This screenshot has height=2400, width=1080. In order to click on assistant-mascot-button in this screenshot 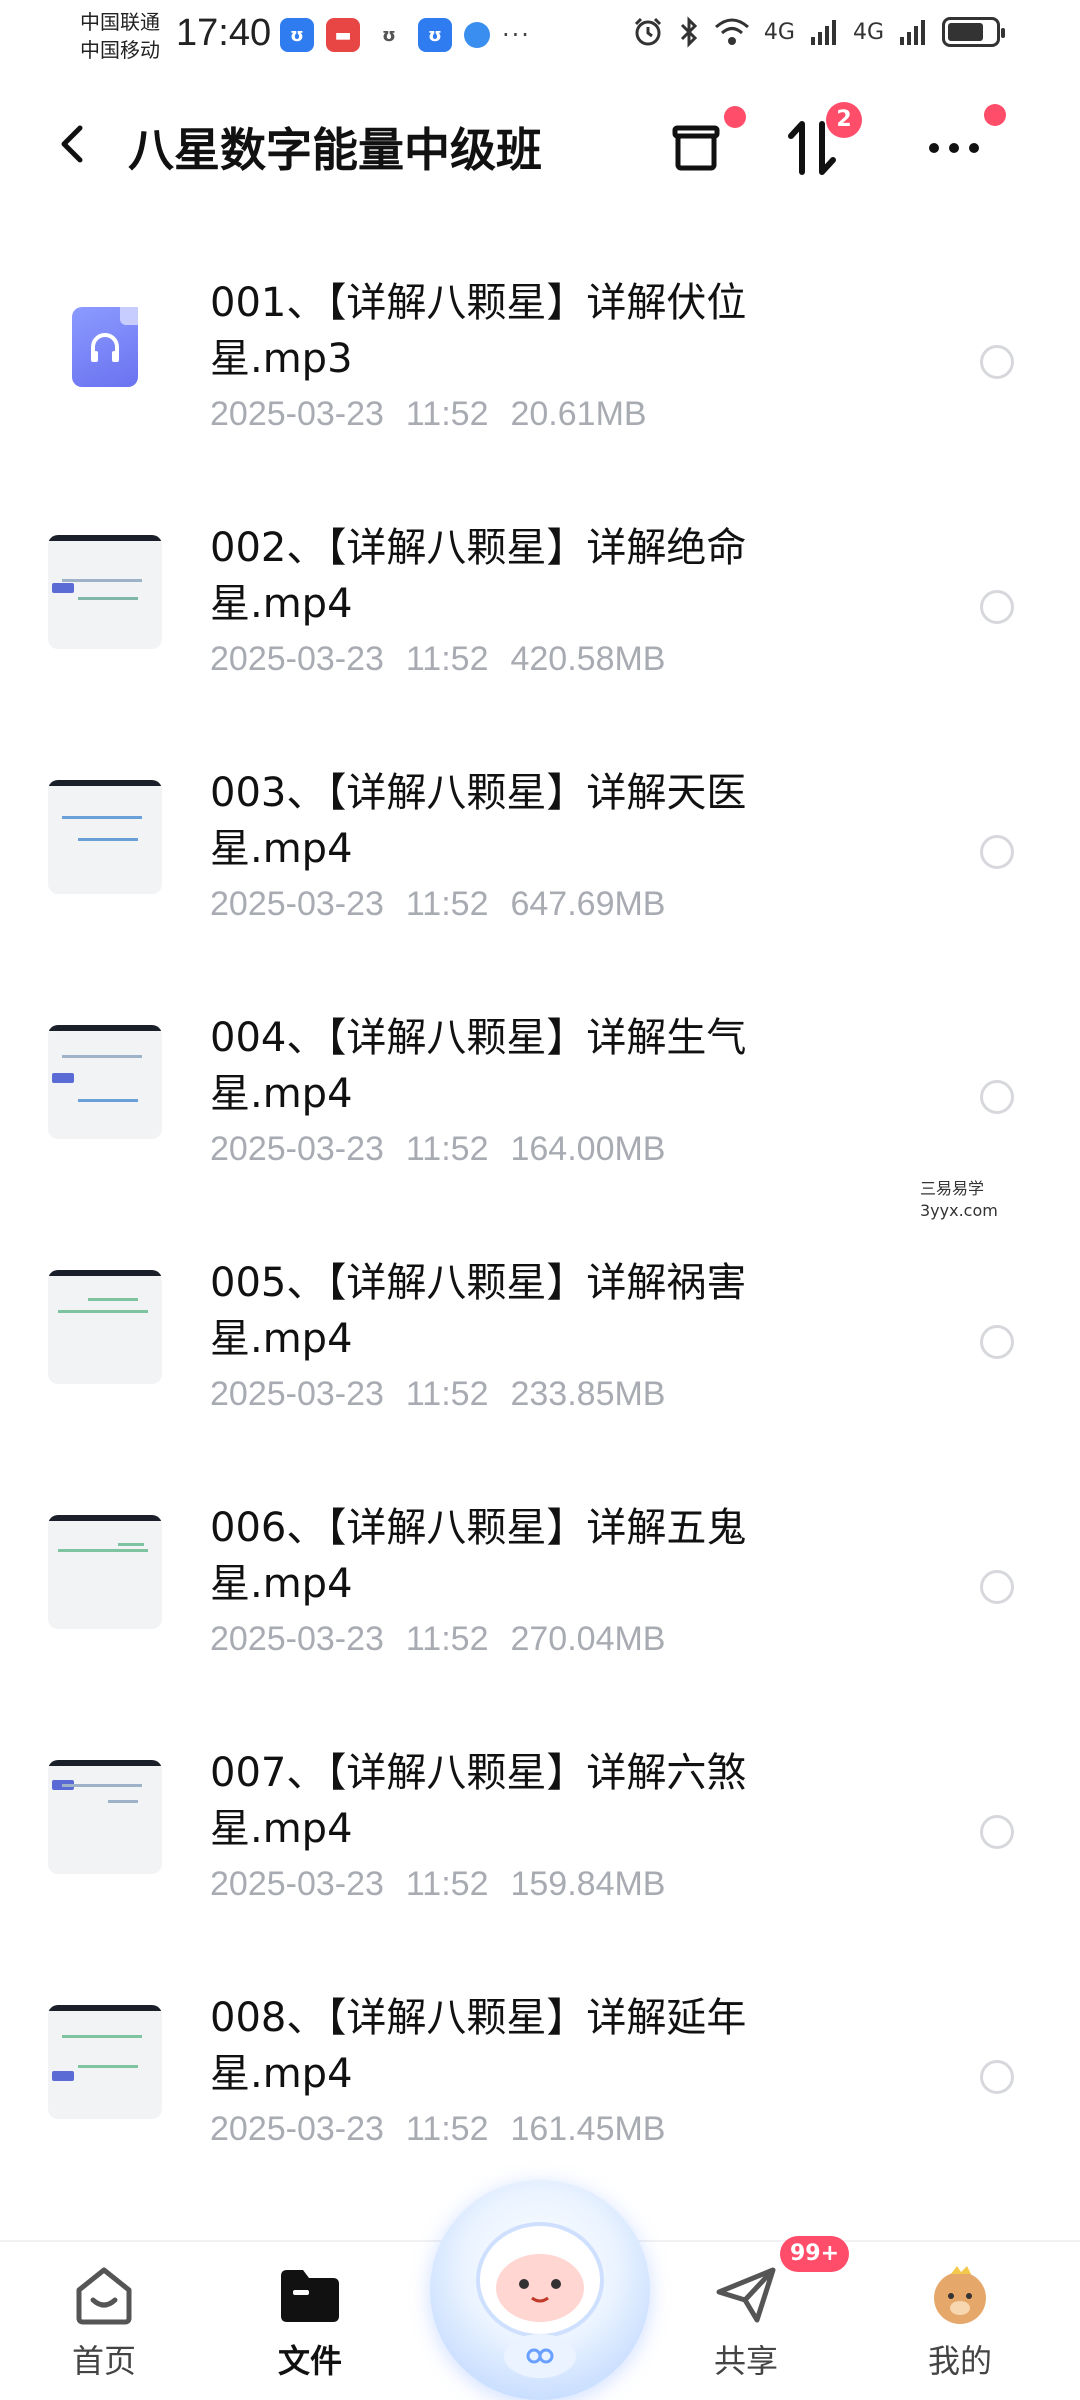, I will do `click(540, 2290)`.